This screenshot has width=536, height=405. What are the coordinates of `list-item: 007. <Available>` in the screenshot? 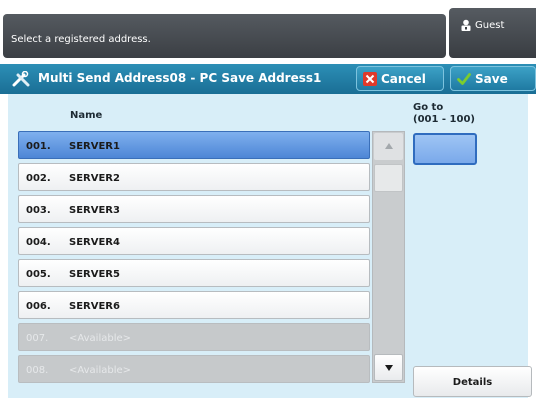 It's located at (194, 337).